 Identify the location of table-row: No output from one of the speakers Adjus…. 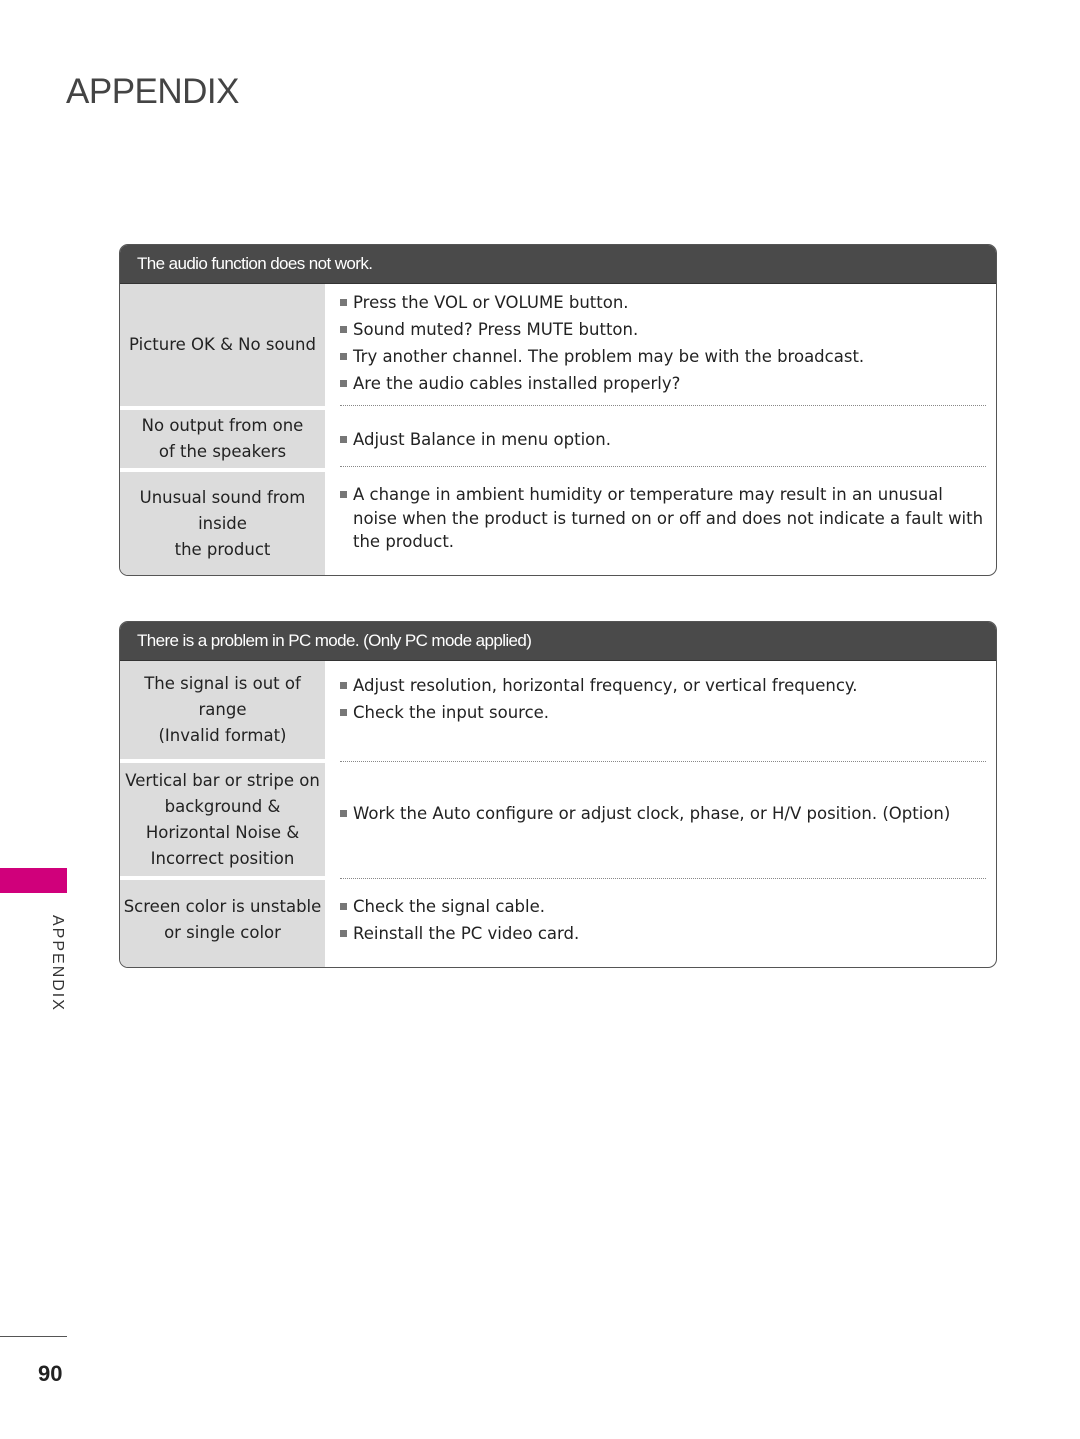
(558, 439).